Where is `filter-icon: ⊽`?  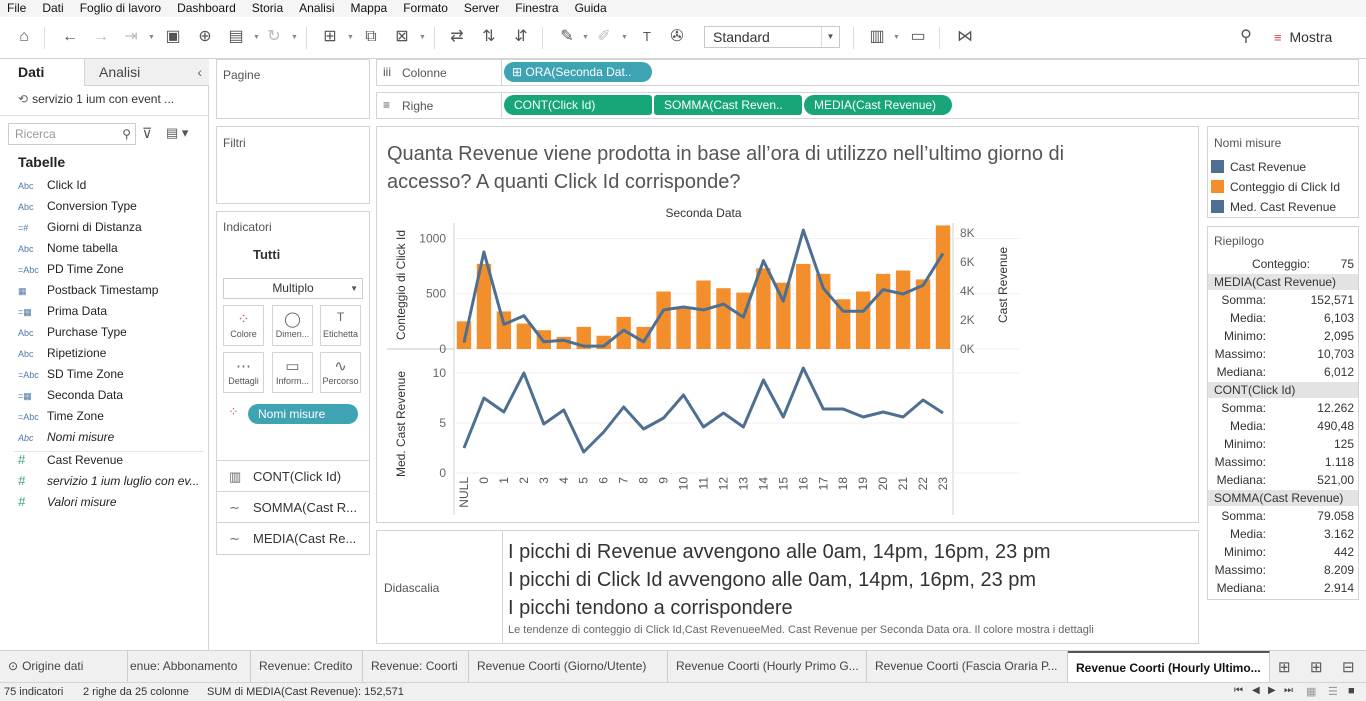 filter-icon: ⊽ is located at coordinates (147, 133).